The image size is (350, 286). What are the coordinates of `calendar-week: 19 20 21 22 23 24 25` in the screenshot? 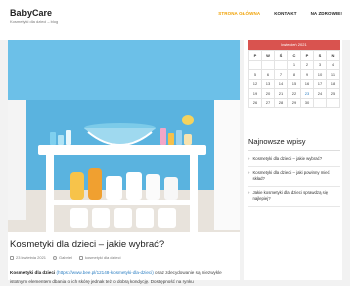 It's located at (294, 93).